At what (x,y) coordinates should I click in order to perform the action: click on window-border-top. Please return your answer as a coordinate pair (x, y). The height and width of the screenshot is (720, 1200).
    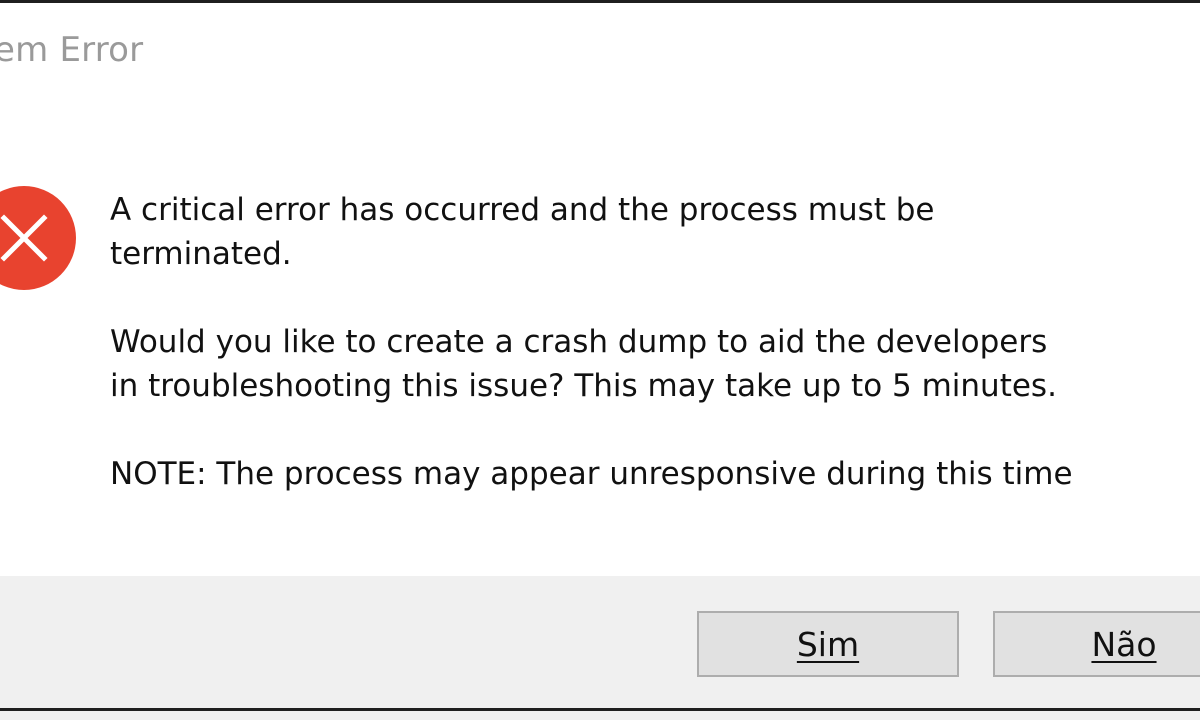
    Looking at the image, I should click on (600, 1).